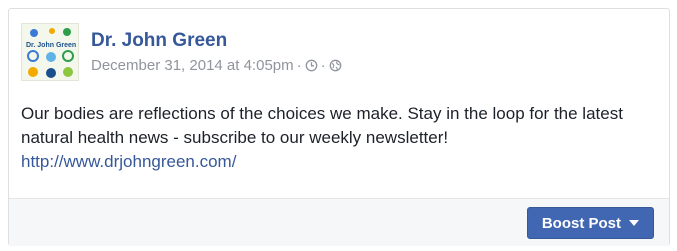 This screenshot has height=251, width=677. What do you see at coordinates (634, 223) in the screenshot?
I see `caret-down-icon` at bounding box center [634, 223].